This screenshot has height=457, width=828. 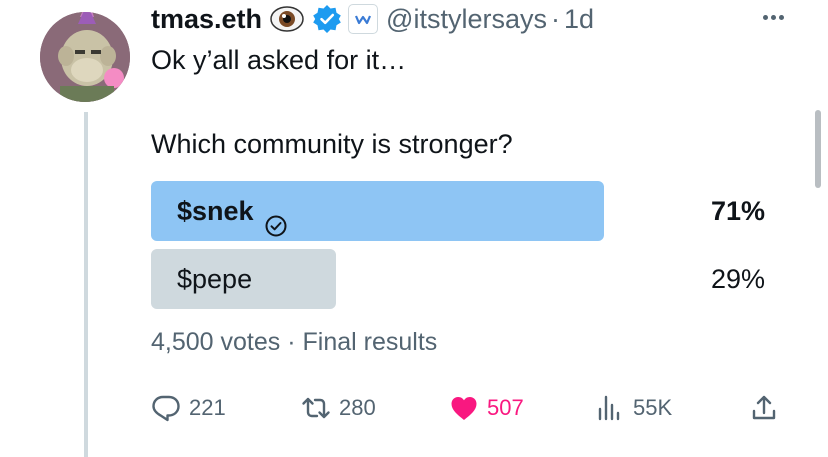 What do you see at coordinates (85, 57) in the screenshot?
I see `avatar` at bounding box center [85, 57].